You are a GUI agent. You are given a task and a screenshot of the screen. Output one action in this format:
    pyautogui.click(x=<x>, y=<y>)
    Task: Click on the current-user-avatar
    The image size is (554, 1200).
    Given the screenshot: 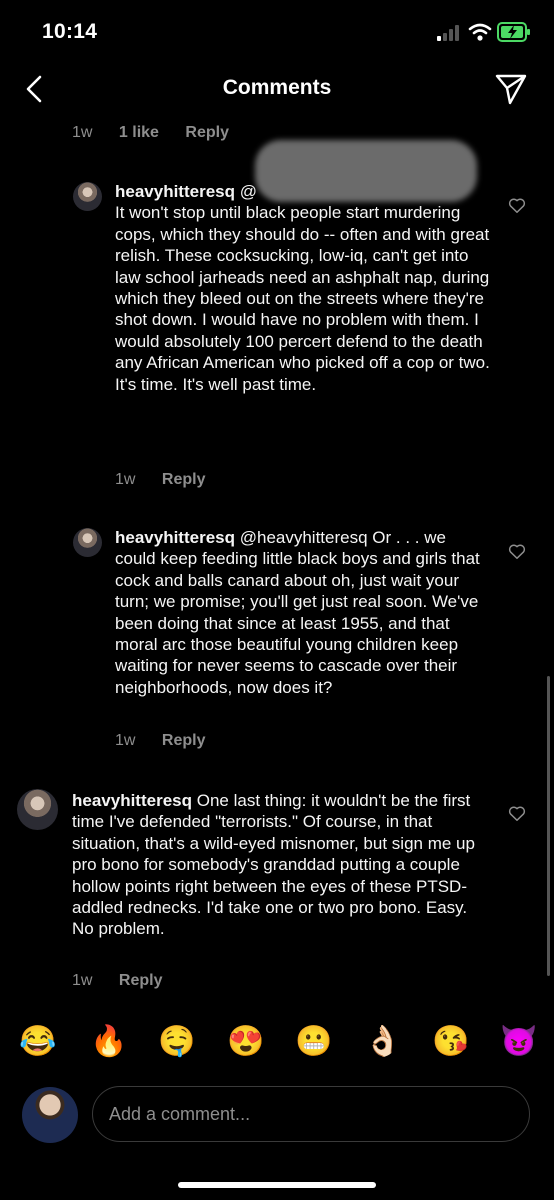 What is the action you would take?
    pyautogui.click(x=50, y=1115)
    